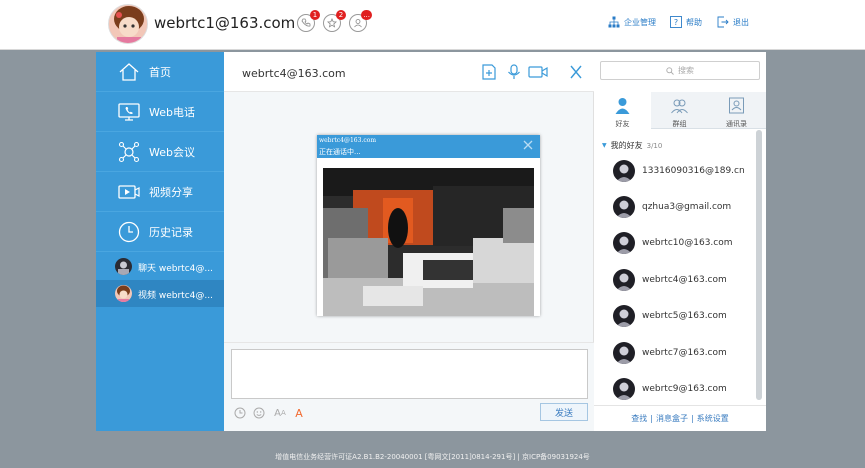  Describe the element at coordinates (693, 171) in the screenshot. I see `contact-name: 13316090316@189.cn` at that location.